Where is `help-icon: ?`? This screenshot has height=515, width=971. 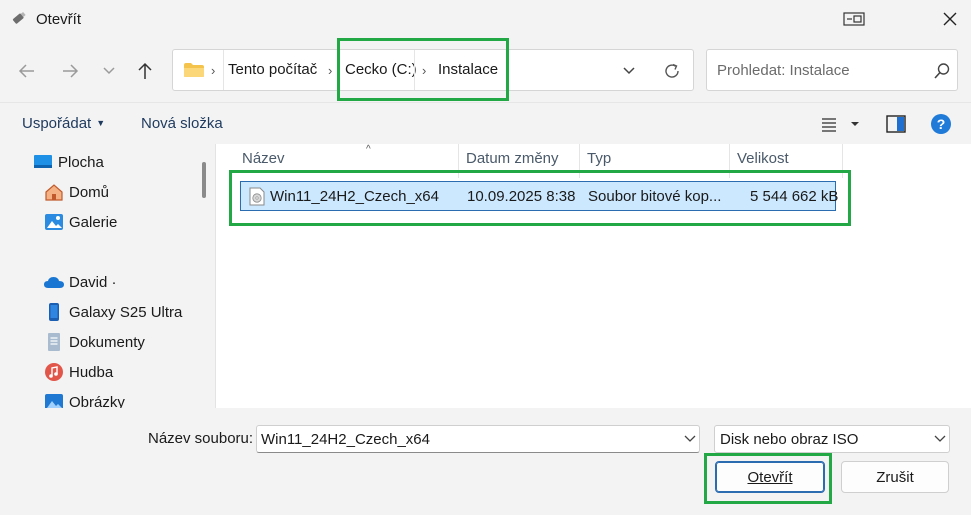 help-icon: ? is located at coordinates (941, 124).